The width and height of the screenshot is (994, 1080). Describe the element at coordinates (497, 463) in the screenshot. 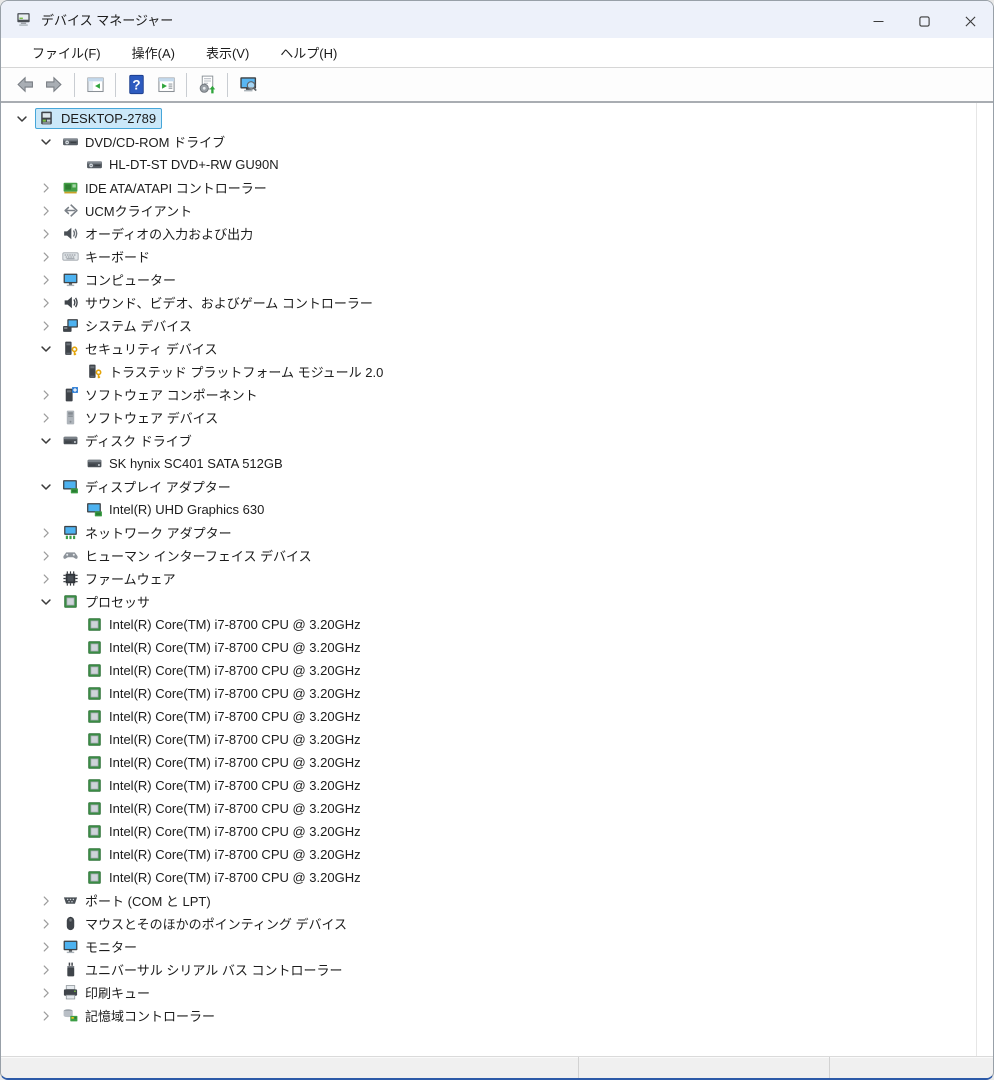

I see `tree-item-sk-hynix-sc401: SK hynix SC401 SATA 512GB` at that location.